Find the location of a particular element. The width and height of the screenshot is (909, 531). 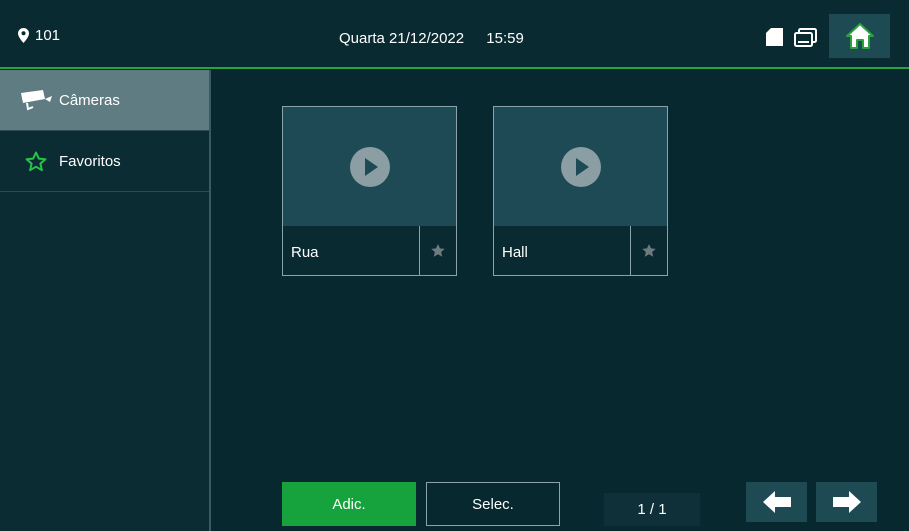

sd-card-icon is located at coordinates (774, 37).